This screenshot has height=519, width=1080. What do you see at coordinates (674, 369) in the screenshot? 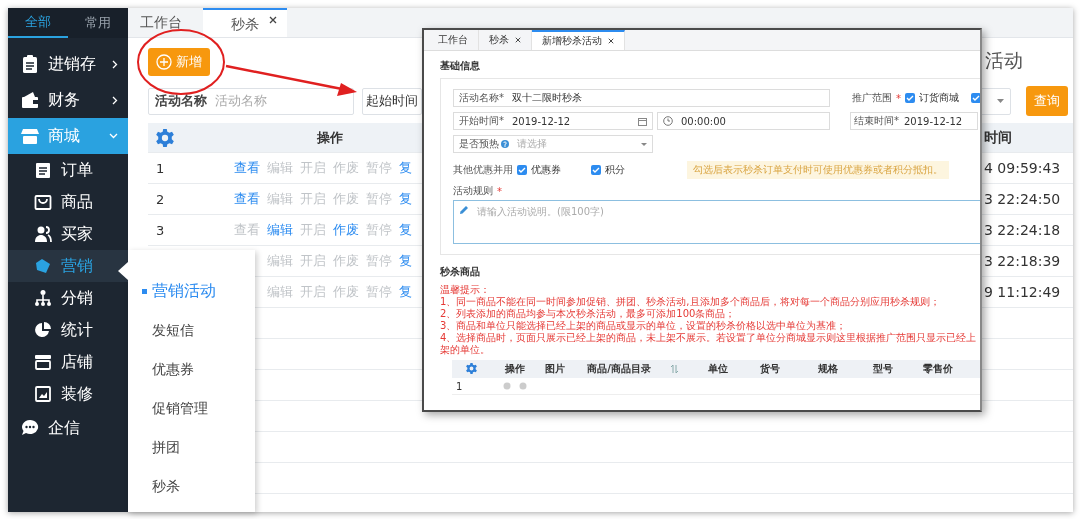
I see `sort-icon` at bounding box center [674, 369].